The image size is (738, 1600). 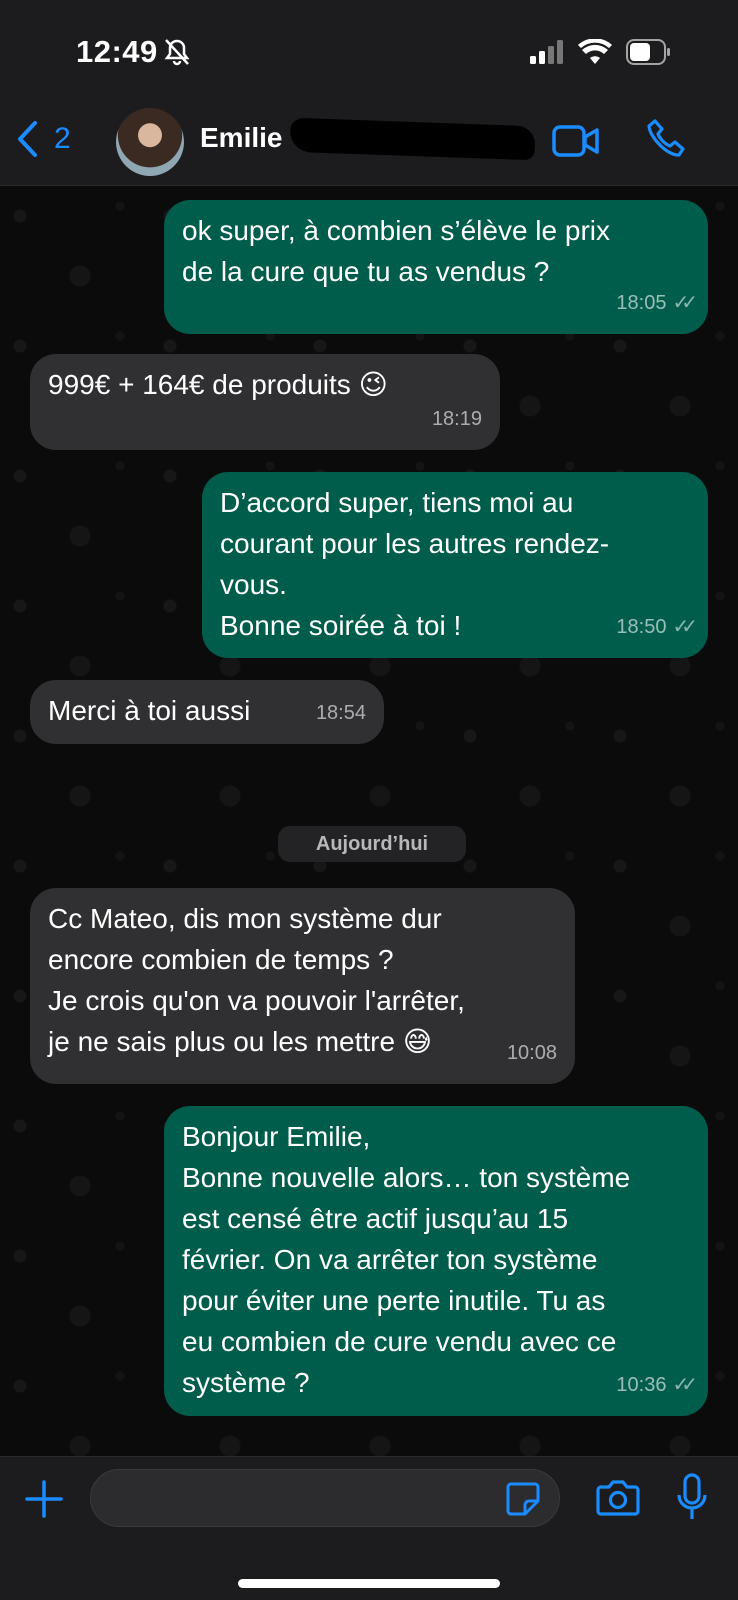 What do you see at coordinates (641, 1385) in the screenshot?
I see `message-time: 10:36` at bounding box center [641, 1385].